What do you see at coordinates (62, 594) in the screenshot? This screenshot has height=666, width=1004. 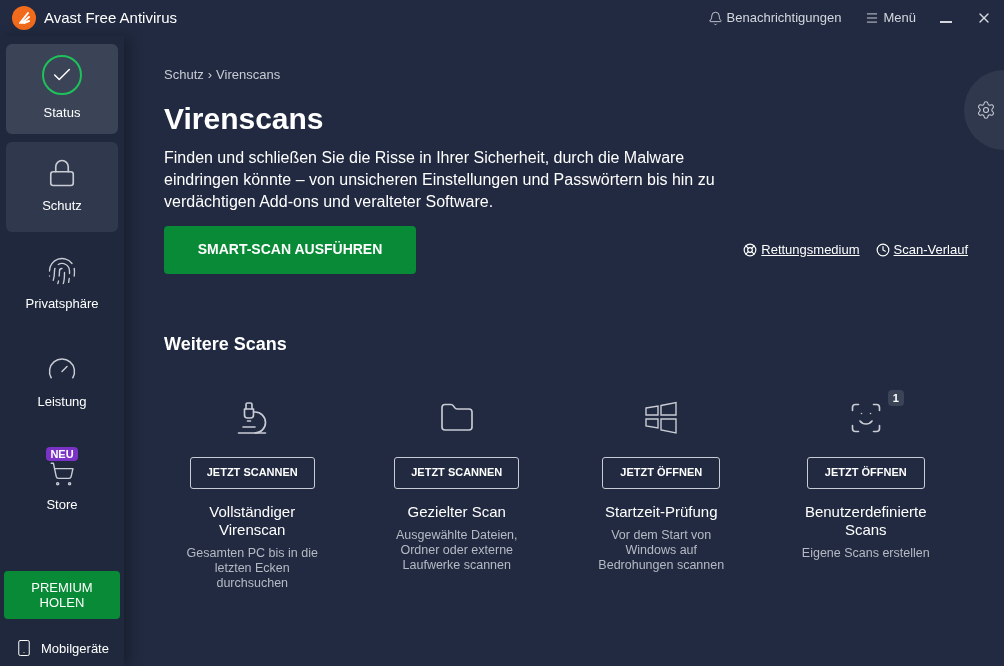 I see `premium-button: PREMIUM HOLEN` at bounding box center [62, 594].